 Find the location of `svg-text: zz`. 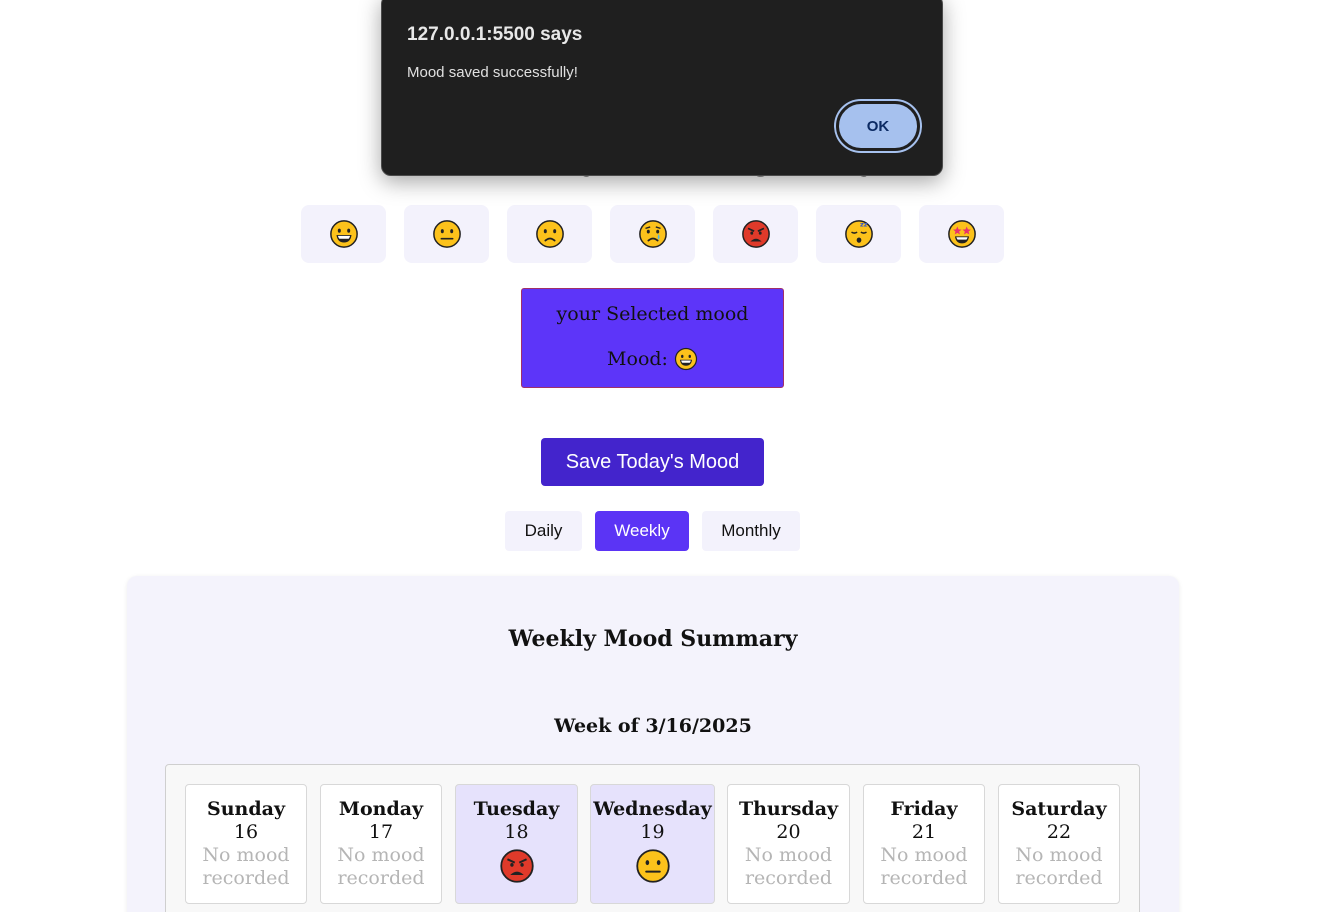

svg-text: zz is located at coordinates (863, 225).